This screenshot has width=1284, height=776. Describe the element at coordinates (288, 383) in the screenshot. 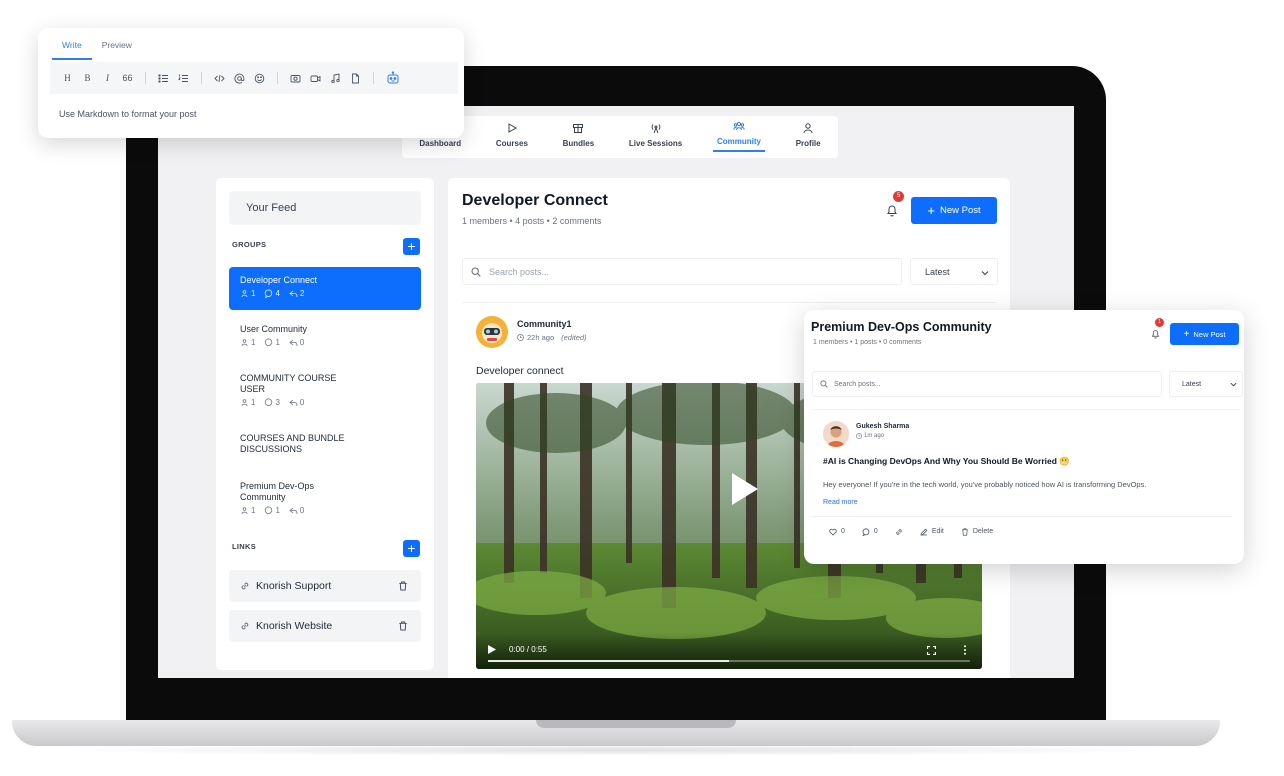

I see `group-name: COMMUNITY COURSE USER` at that location.